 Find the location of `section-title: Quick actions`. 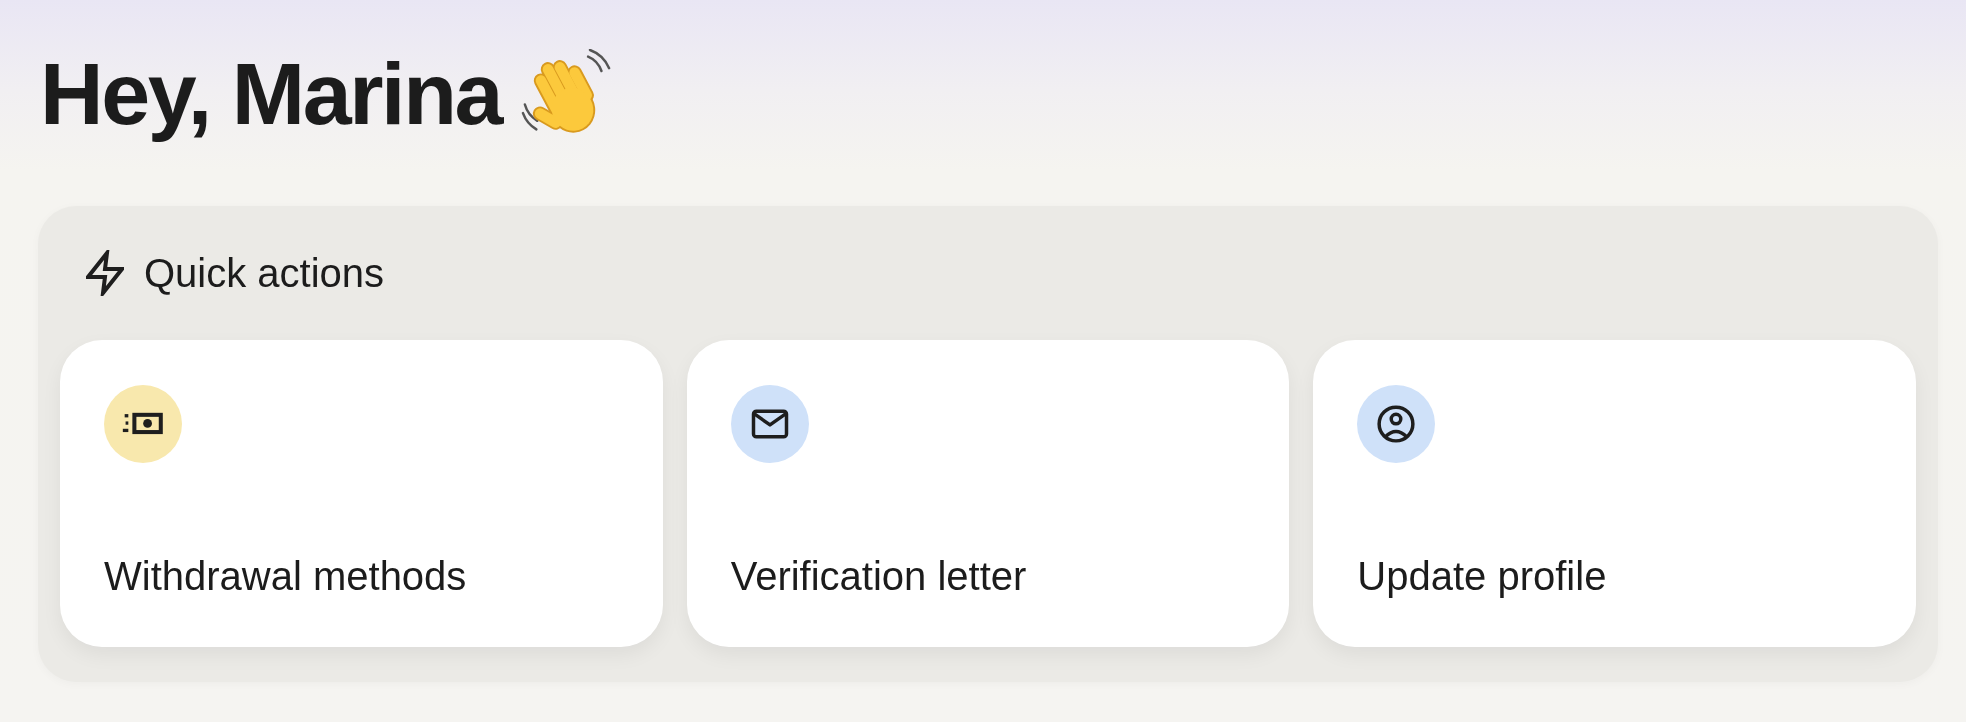

section-title: Quick actions is located at coordinates (264, 273).